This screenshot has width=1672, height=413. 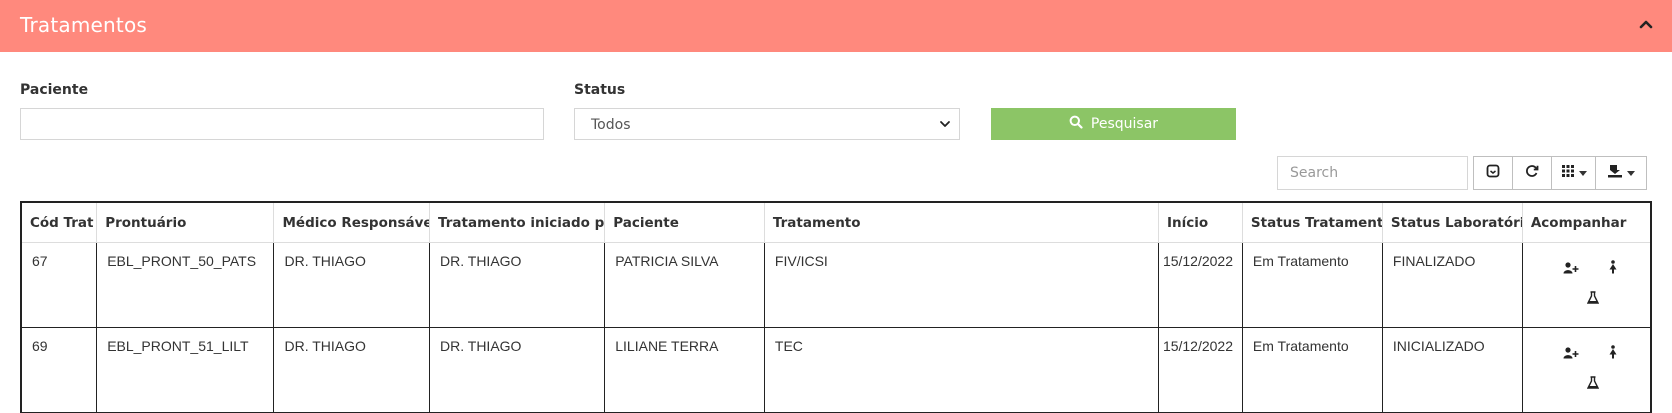 What do you see at coordinates (1568, 173) in the screenshot?
I see `columns-icon` at bounding box center [1568, 173].